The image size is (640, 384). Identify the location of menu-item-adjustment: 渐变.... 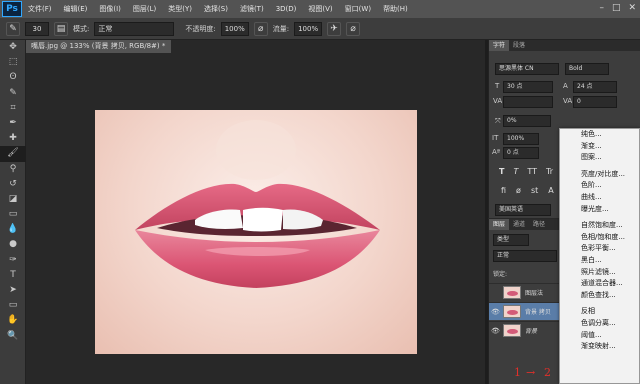
(599, 147).